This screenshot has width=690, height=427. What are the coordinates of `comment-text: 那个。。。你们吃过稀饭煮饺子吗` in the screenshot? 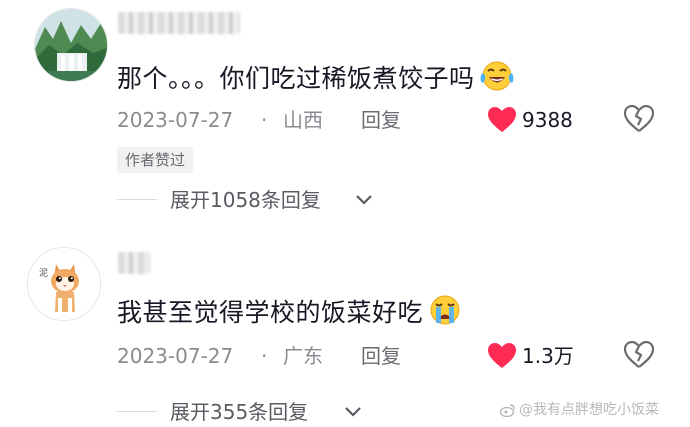 It's located at (316, 76).